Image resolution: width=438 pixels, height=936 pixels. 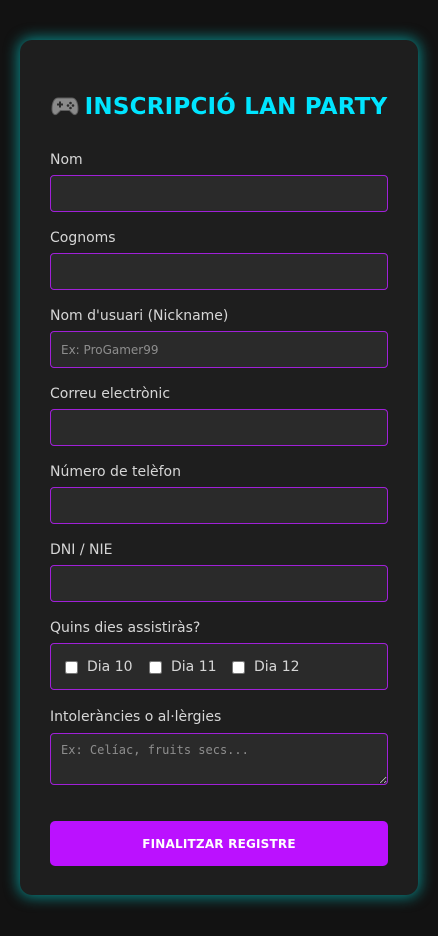 What do you see at coordinates (219, 427) in the screenshot?
I see `email-input` at bounding box center [219, 427].